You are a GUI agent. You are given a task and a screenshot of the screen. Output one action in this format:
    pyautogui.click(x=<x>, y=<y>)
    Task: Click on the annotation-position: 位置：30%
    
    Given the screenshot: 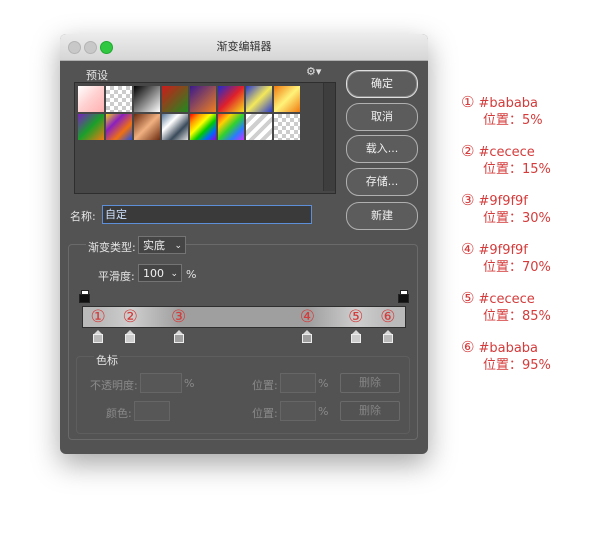 What is the action you would take?
    pyautogui.click(x=517, y=218)
    